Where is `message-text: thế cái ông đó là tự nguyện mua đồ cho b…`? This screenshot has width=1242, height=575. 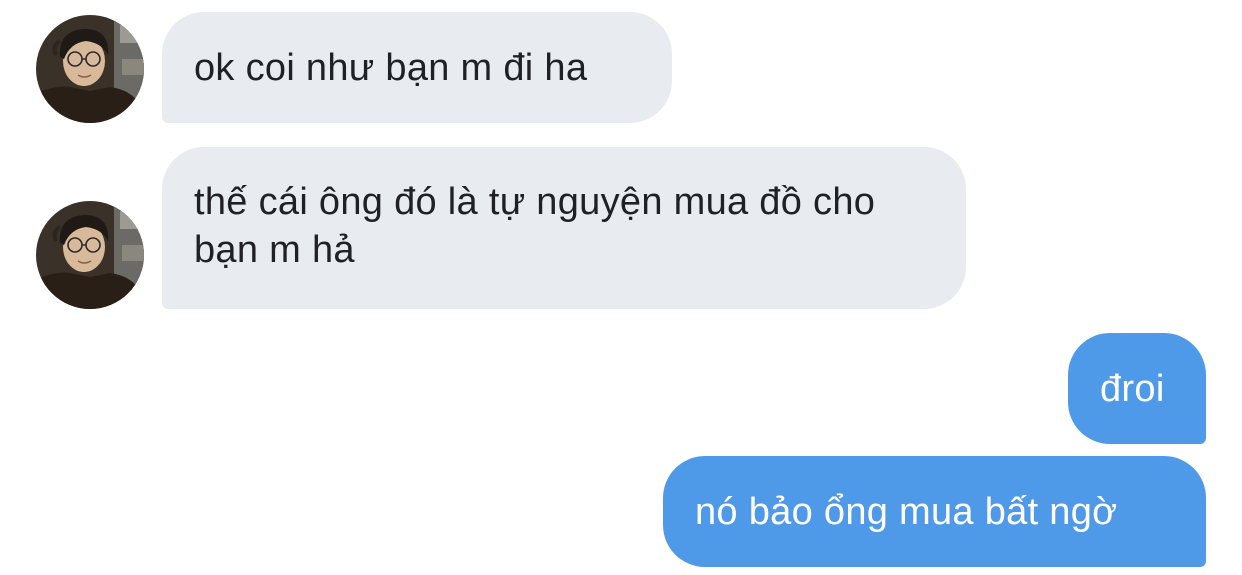
message-text: thế cái ông đó là tự nguyện mua đồ cho b… is located at coordinates (535, 226).